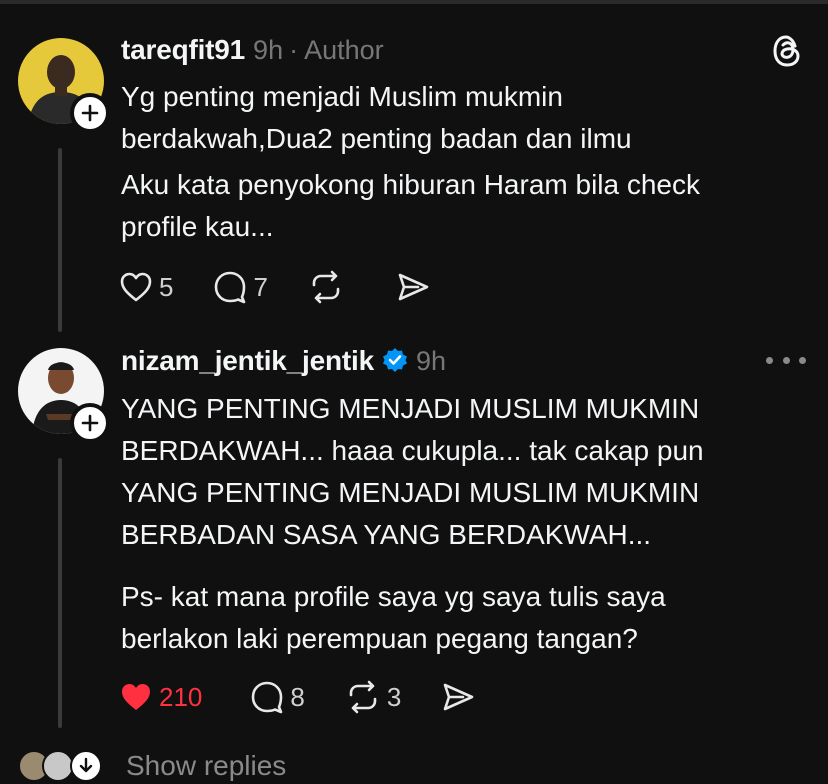  What do you see at coordinates (786, 362) in the screenshot?
I see `more-options-button` at bounding box center [786, 362].